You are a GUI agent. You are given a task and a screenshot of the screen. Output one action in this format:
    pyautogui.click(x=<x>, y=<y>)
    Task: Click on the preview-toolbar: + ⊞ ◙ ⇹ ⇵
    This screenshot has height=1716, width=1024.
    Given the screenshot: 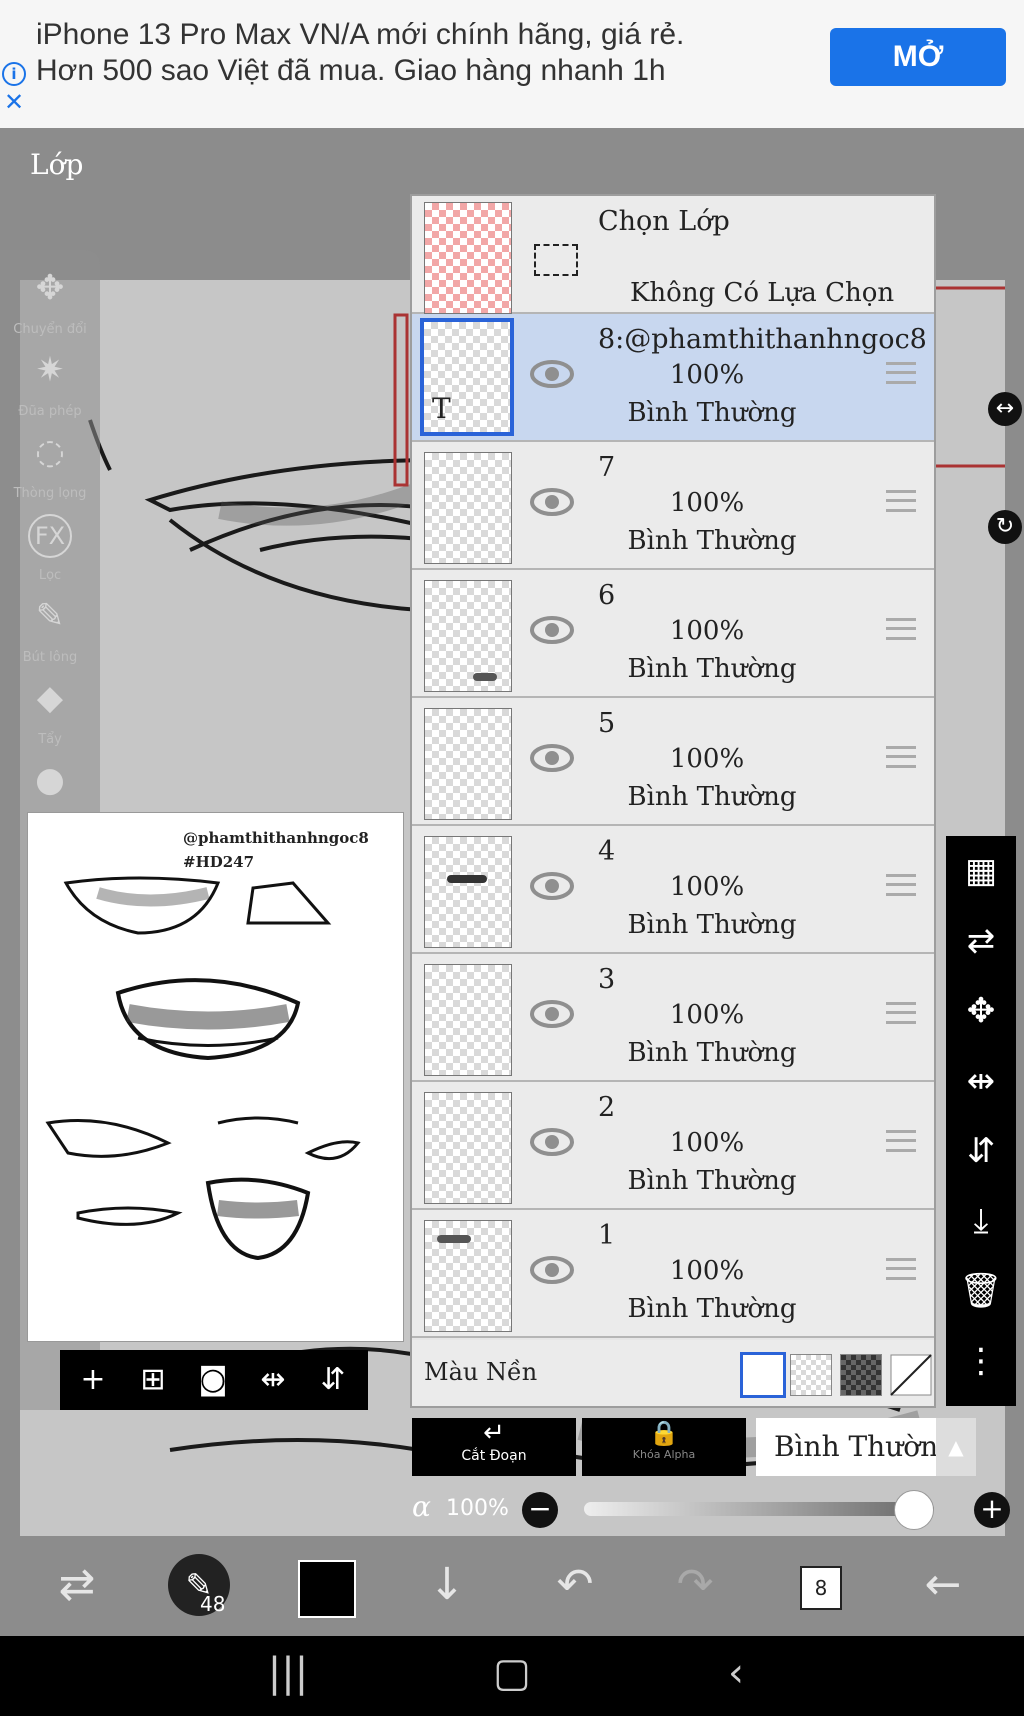 What is the action you would take?
    pyautogui.click(x=214, y=1380)
    